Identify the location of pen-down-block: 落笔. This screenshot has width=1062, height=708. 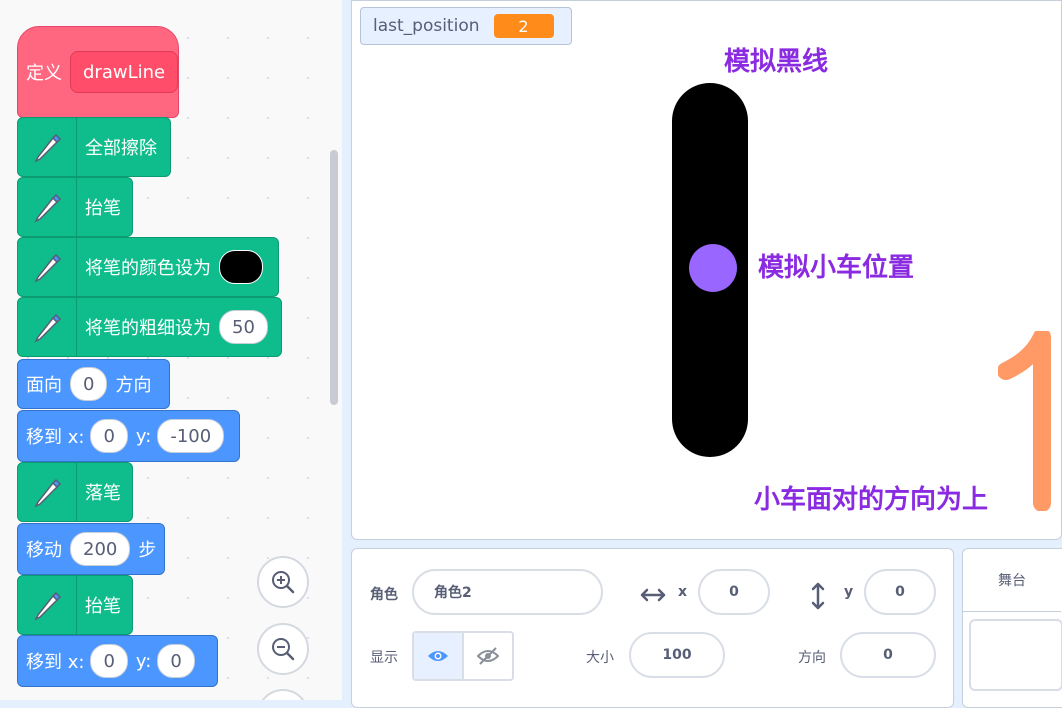
(75, 492).